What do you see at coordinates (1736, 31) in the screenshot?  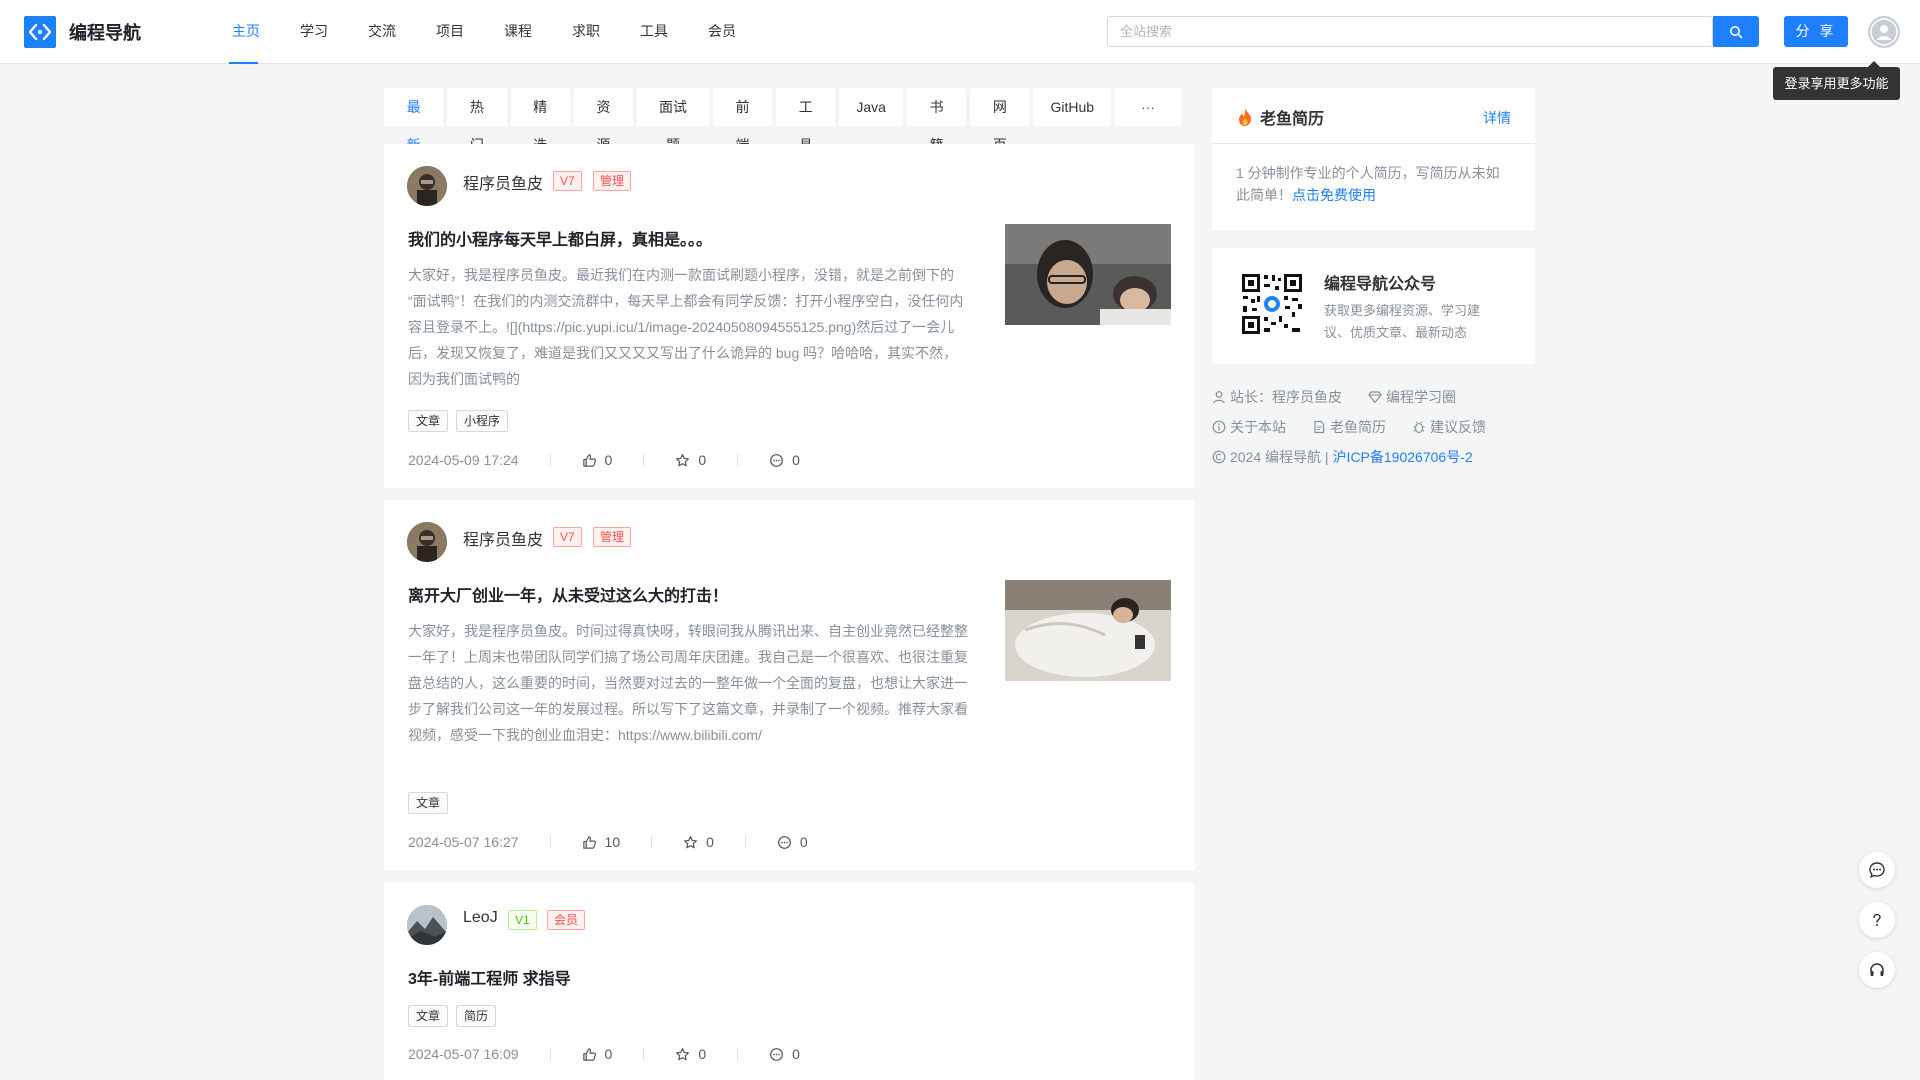 I see `search-button` at bounding box center [1736, 31].